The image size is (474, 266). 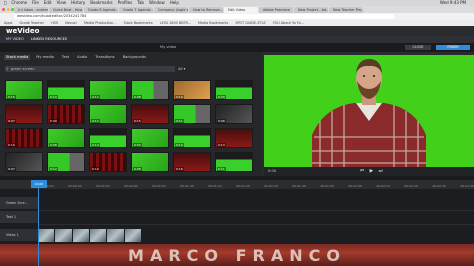 What do you see at coordinates (215, 186) in the screenshot?
I see `timeline-tick: 00:01:10` at bounding box center [215, 186].